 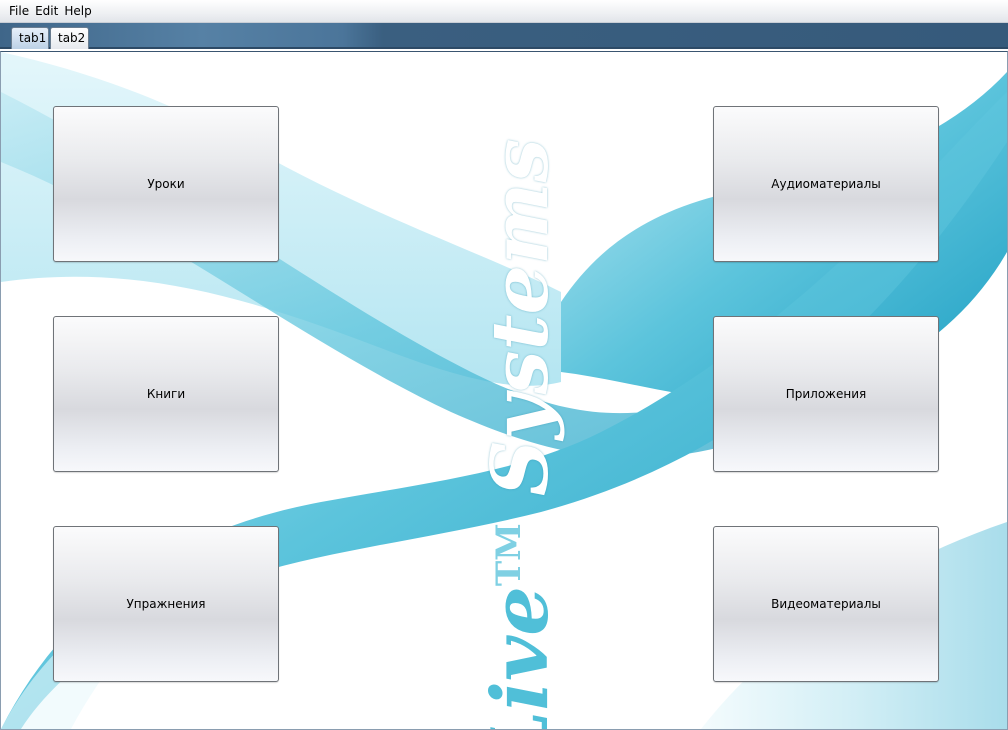 I want to click on books-button: Книги, so click(x=166, y=394).